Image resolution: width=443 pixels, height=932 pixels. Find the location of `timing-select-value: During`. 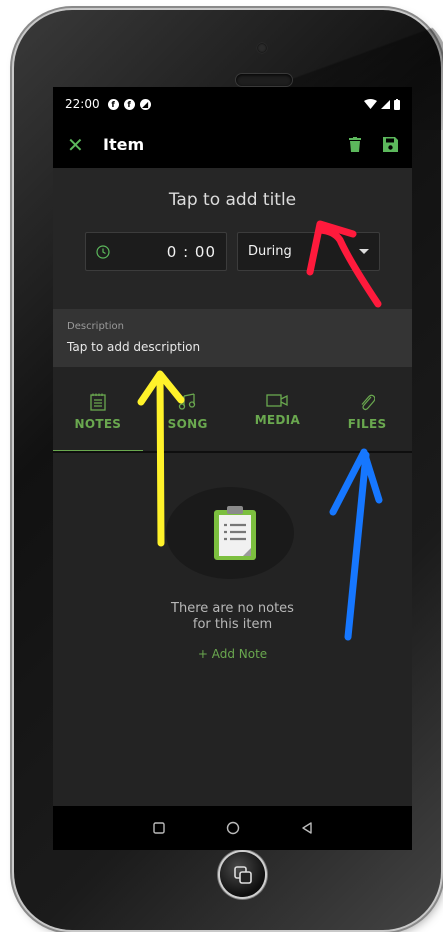

timing-select-value: During is located at coordinates (270, 251).